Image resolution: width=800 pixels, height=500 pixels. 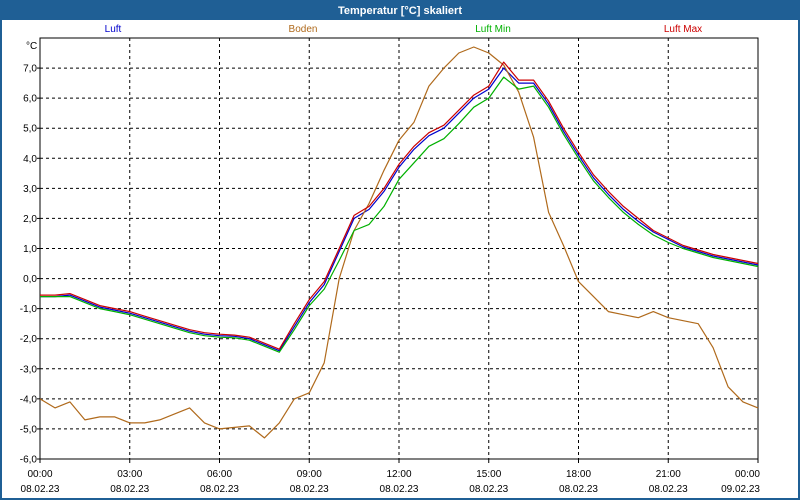 What do you see at coordinates (30, 189) in the screenshot?
I see `y-tick-label: 3,0` at bounding box center [30, 189].